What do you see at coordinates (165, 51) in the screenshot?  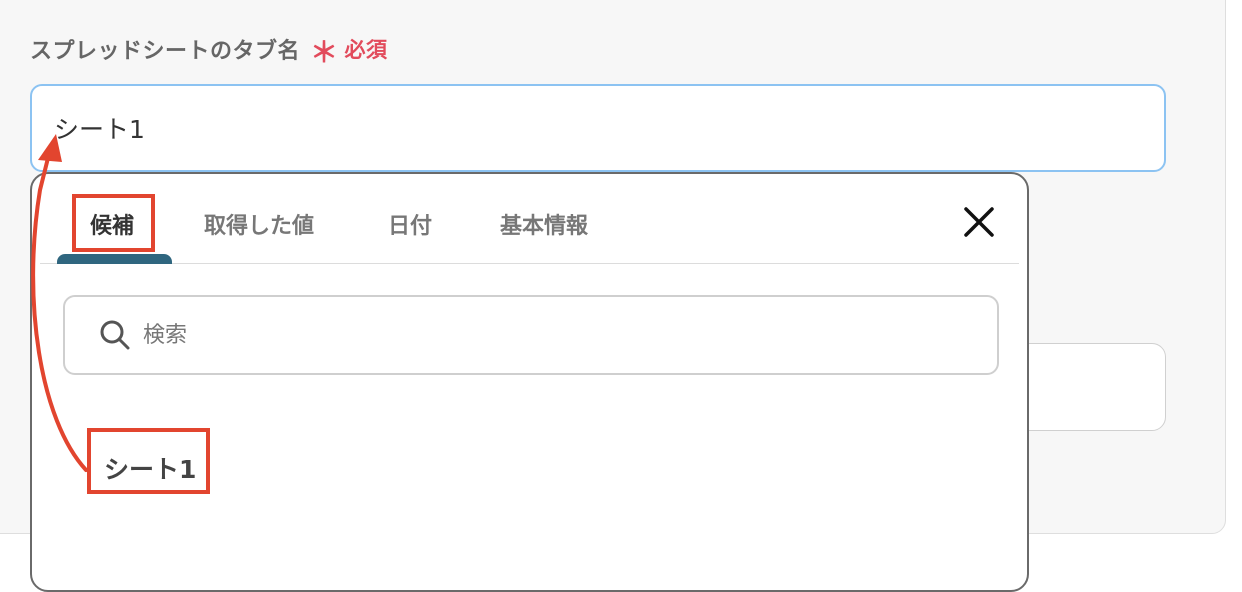 I see `field-label-text: スプレッドシートのタブ名` at bounding box center [165, 51].